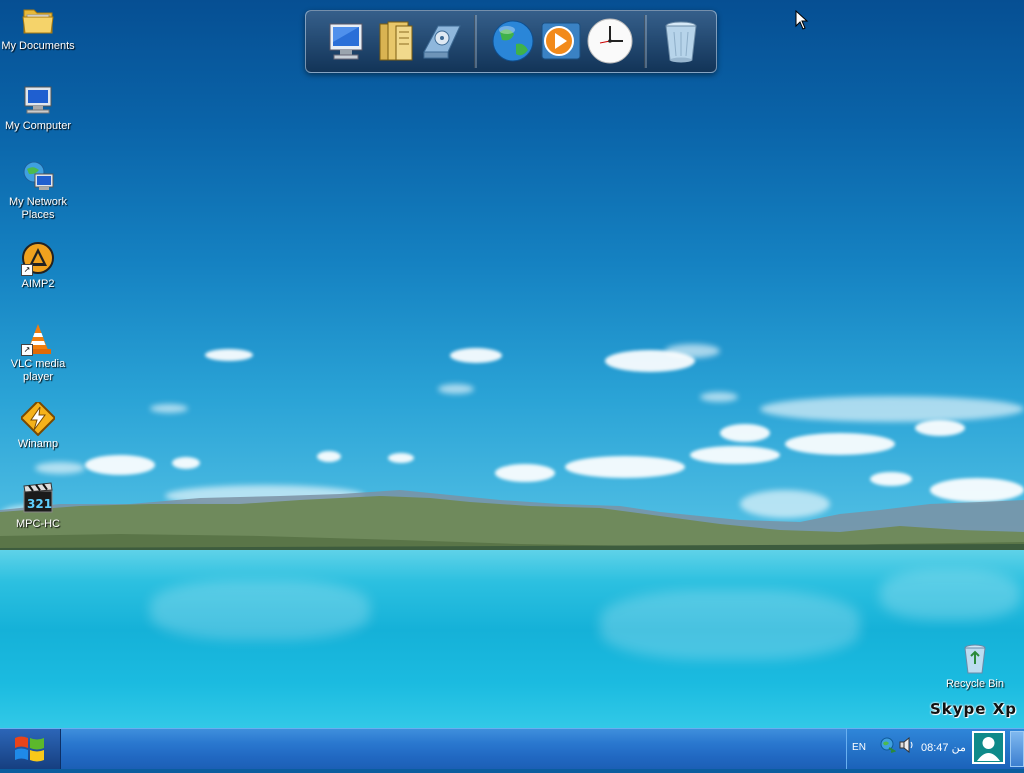  I want to click on tray-clock: 08:47 من, so click(943, 747).